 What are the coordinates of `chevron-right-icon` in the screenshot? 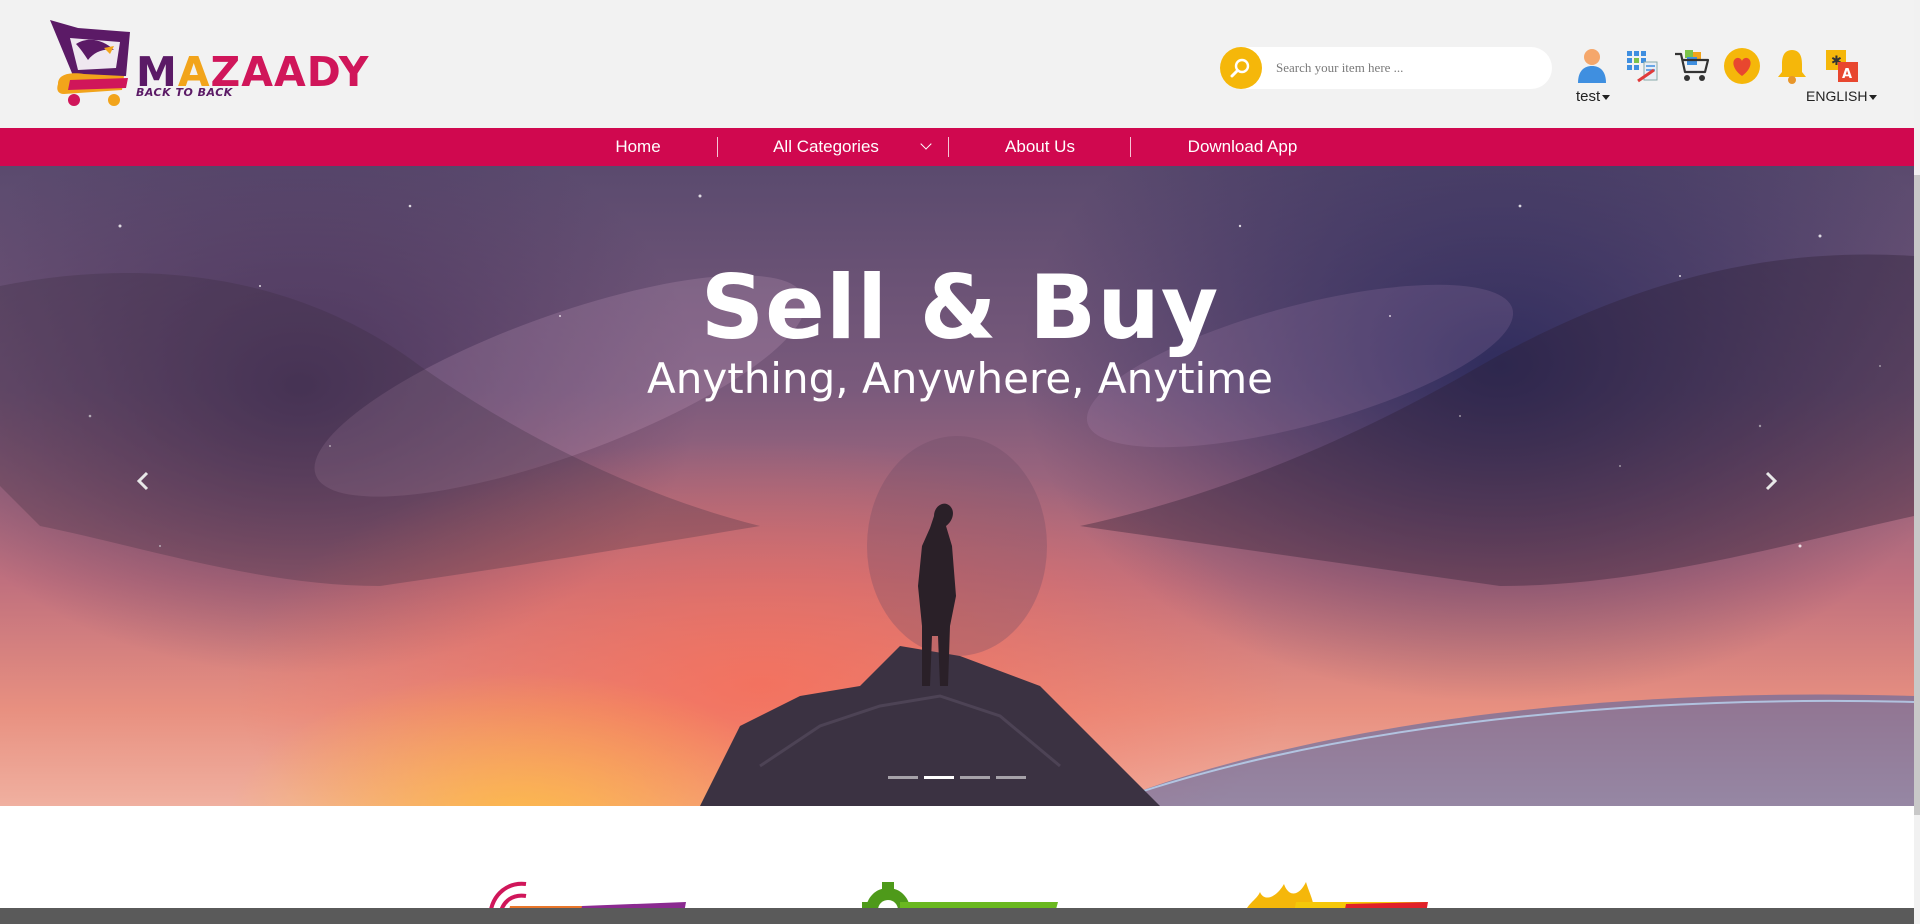 It's located at (1771, 481).